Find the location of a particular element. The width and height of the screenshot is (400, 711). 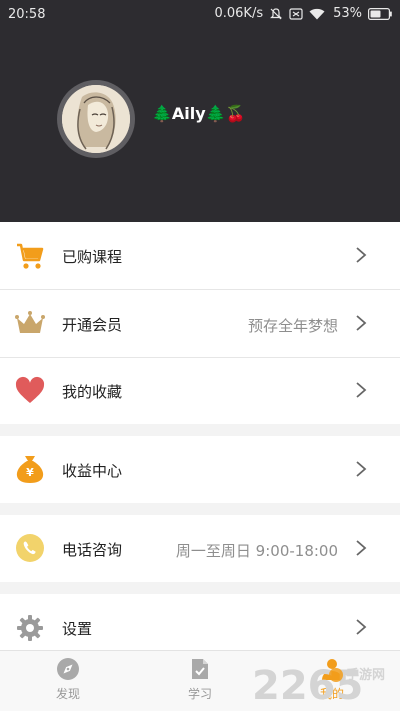

menu-item-label: 我的收藏 is located at coordinates (92, 392).